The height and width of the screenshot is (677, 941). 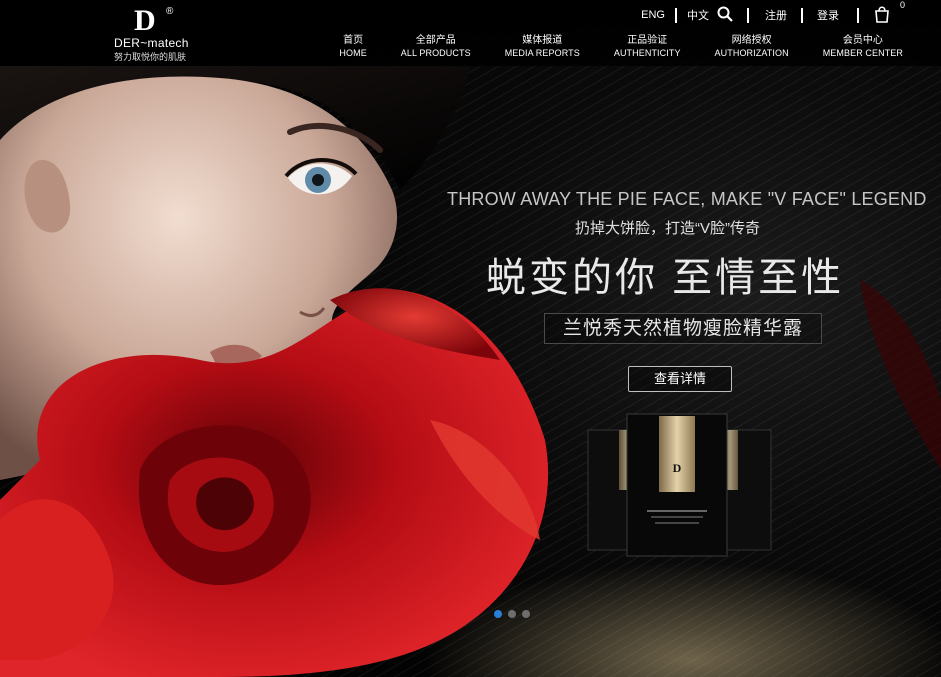 What do you see at coordinates (151, 43) in the screenshot?
I see `brand-name: DER~matech` at bounding box center [151, 43].